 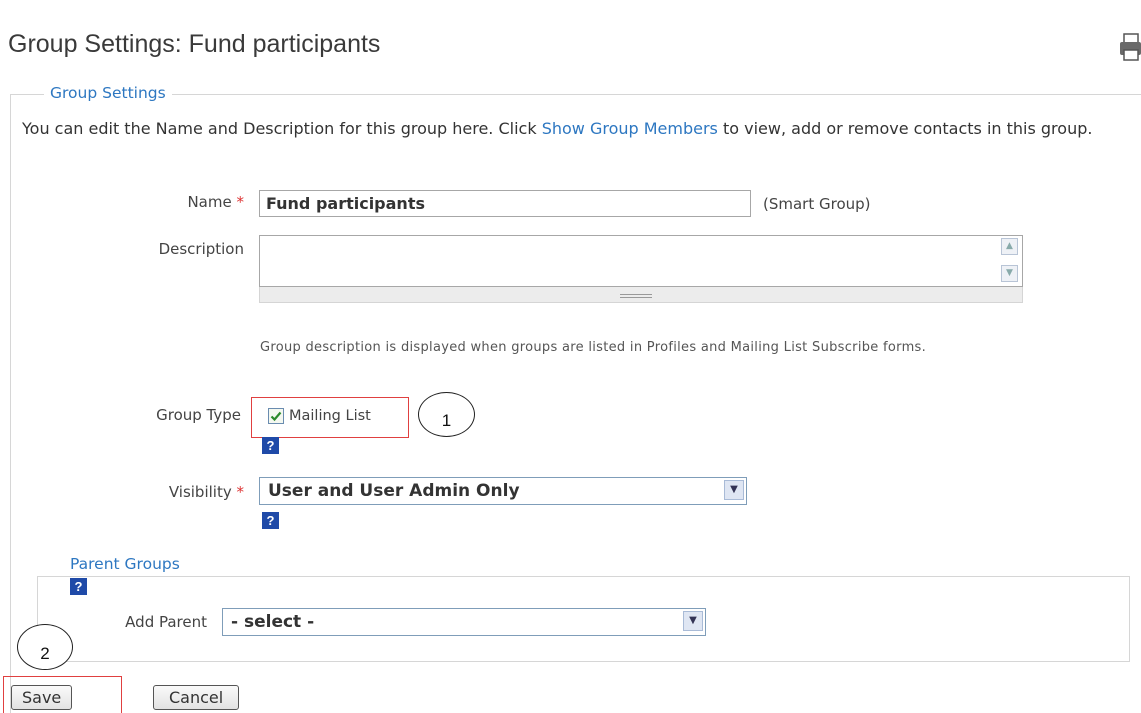 What do you see at coordinates (125, 564) in the screenshot?
I see `parent-groups-legend: Parent Groups` at bounding box center [125, 564].